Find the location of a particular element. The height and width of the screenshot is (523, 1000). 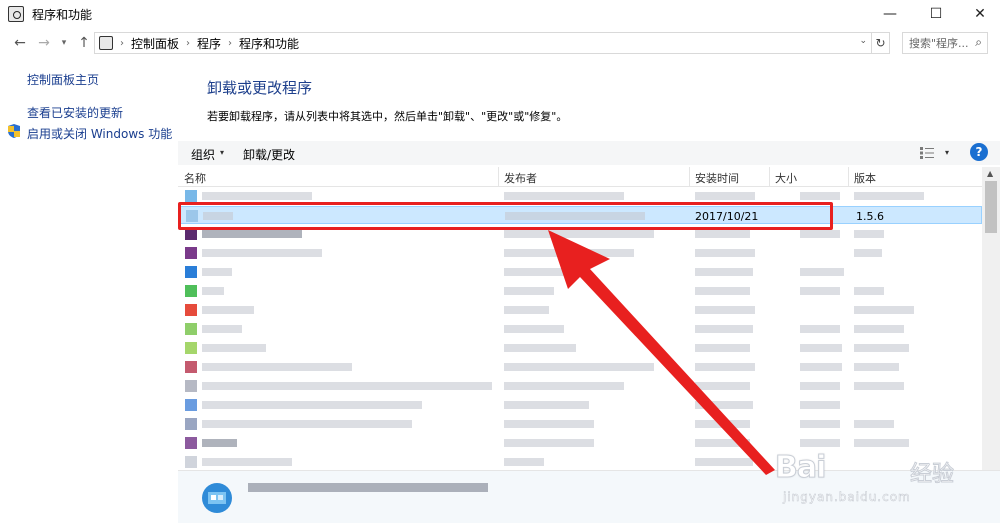

red-arrow-icon is located at coordinates (661, 352).